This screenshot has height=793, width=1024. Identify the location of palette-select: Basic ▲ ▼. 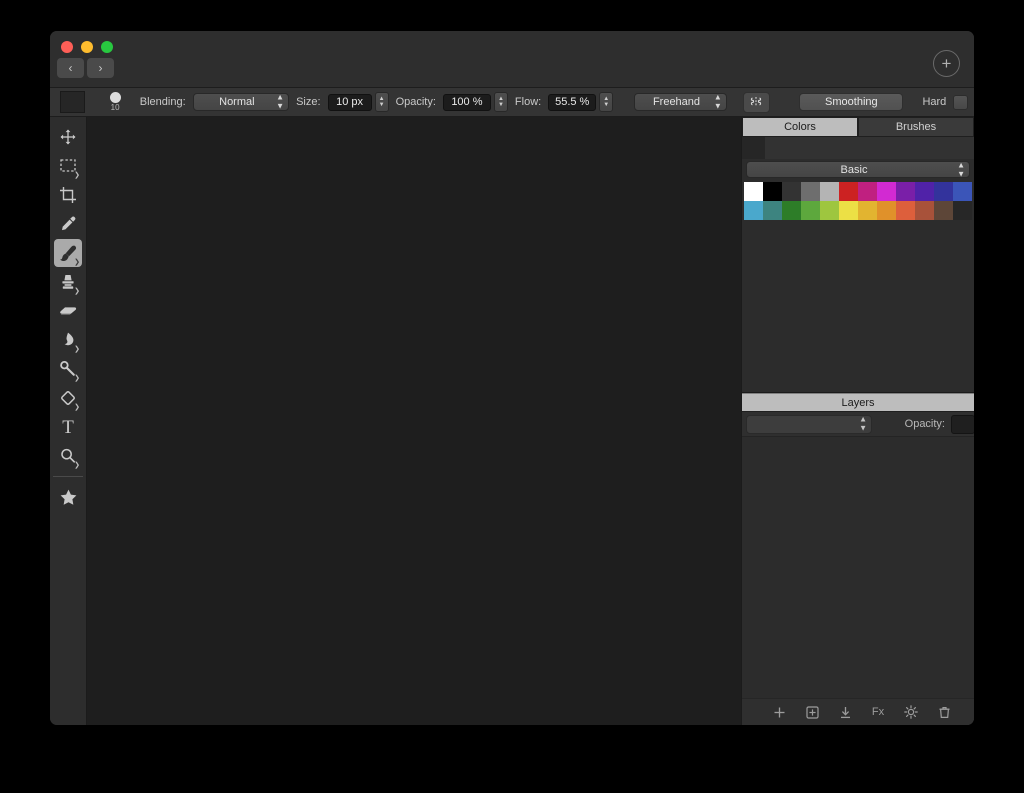
(858, 169).